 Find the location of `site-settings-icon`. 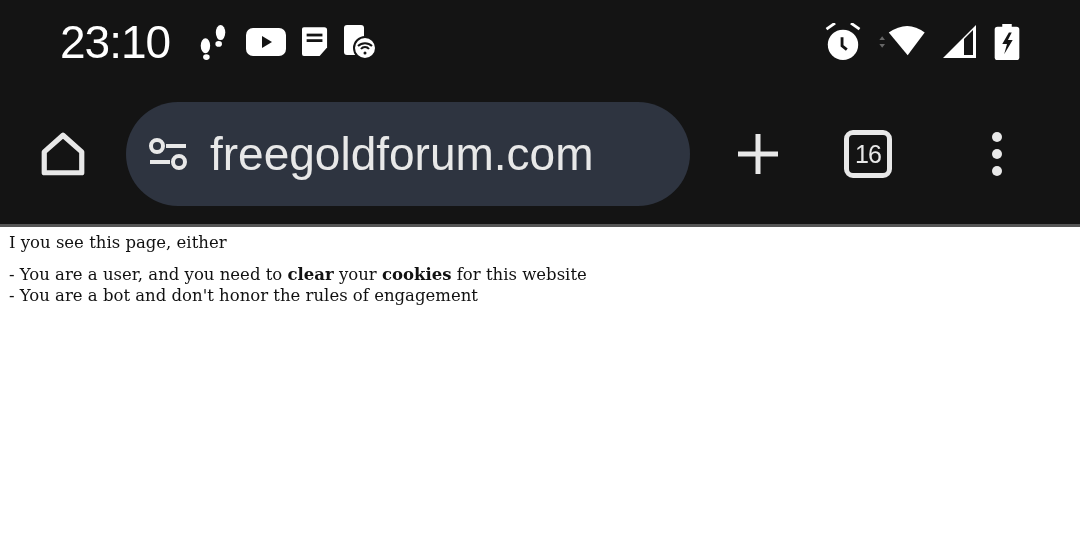

site-settings-icon is located at coordinates (168, 154).